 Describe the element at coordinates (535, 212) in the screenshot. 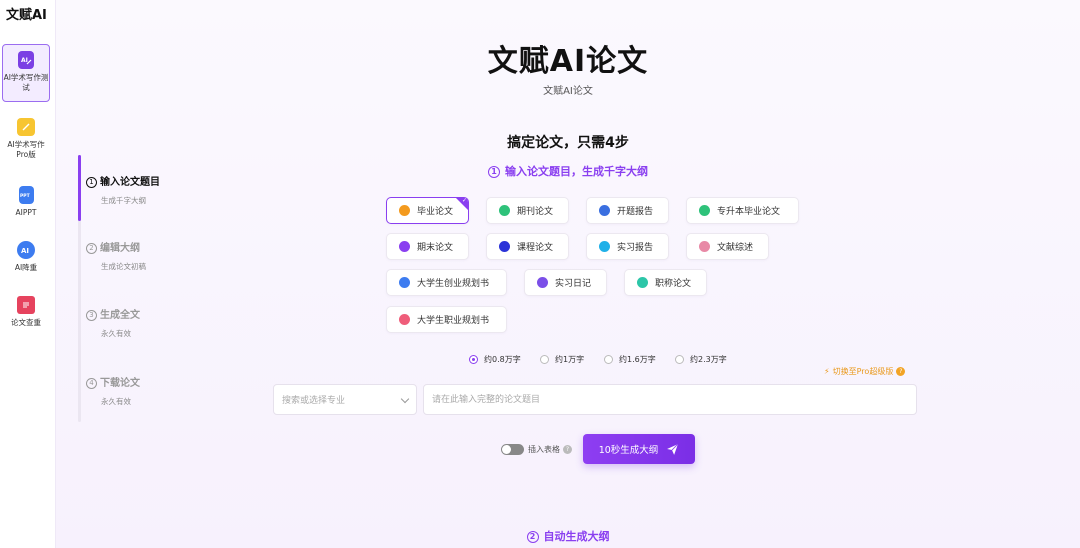

I see `chip-label: 期刊论文` at that location.